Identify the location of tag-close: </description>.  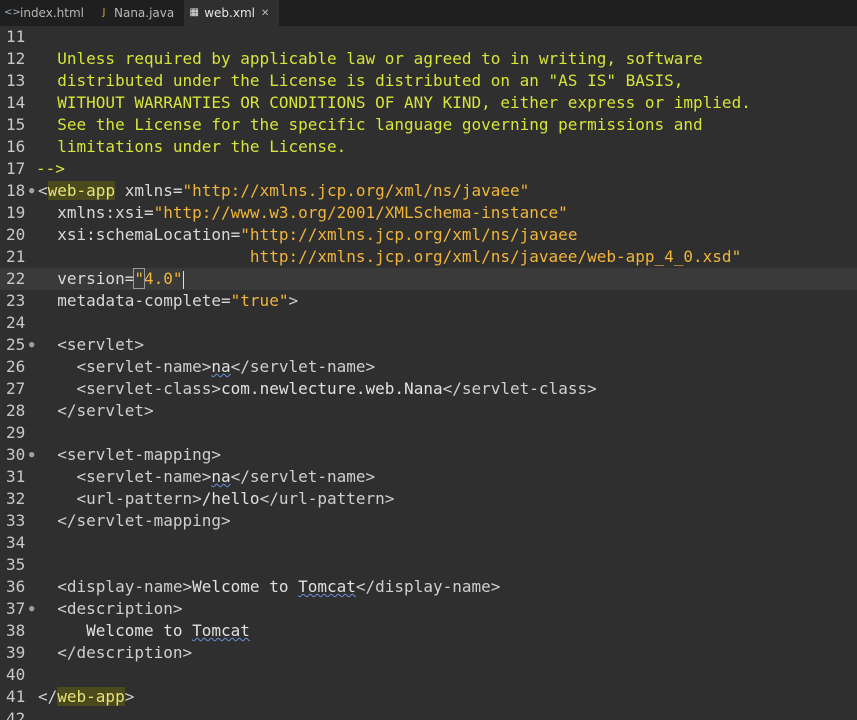
(115, 652).